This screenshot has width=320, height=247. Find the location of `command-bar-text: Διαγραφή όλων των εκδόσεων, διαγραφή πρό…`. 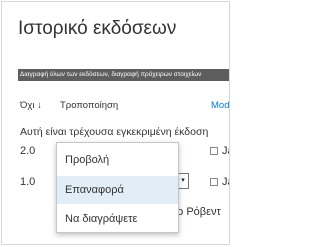

command-bar-text: Διαγραφή όλων των εκδόσεων, διαγραφή πρό… is located at coordinates (110, 74).